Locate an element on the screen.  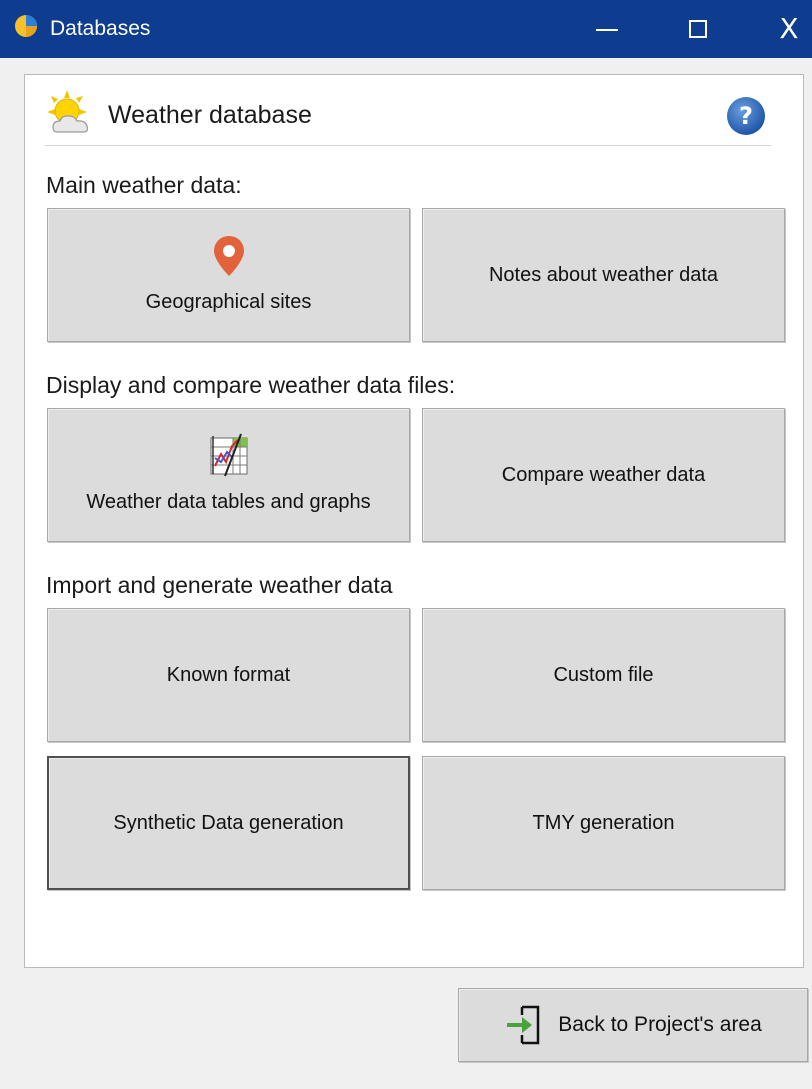
custom-file-button: Custom file is located at coordinates (603, 675).